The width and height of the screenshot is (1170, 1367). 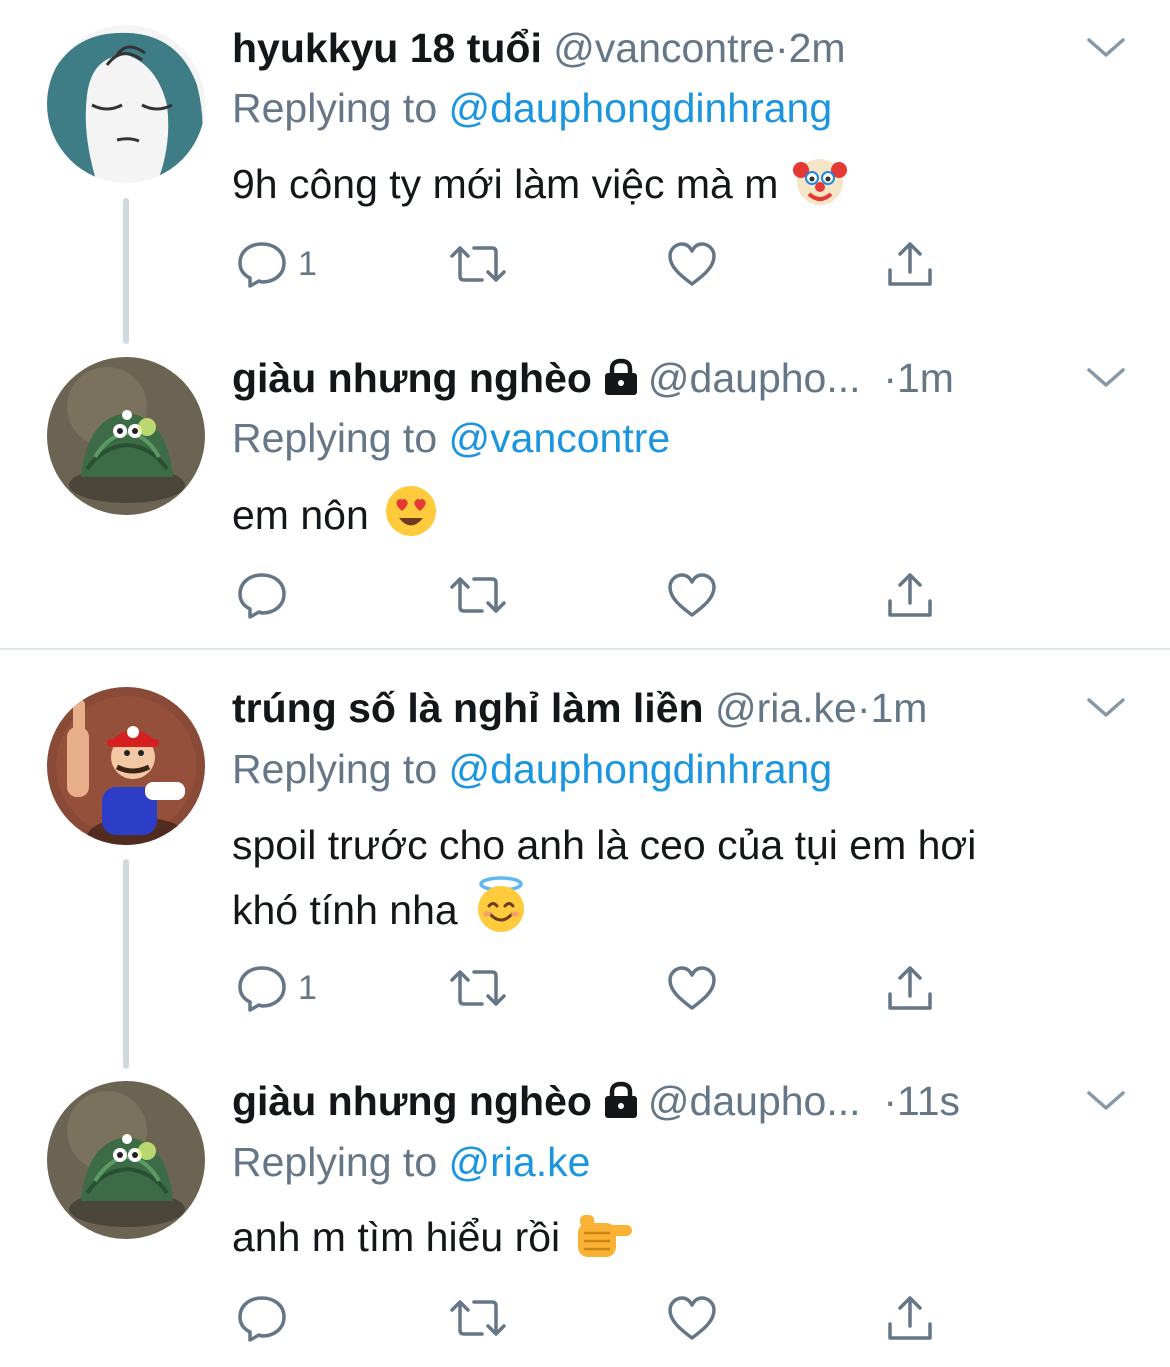 What do you see at coordinates (928, 1101) in the screenshot?
I see `timestamp: 11s` at bounding box center [928, 1101].